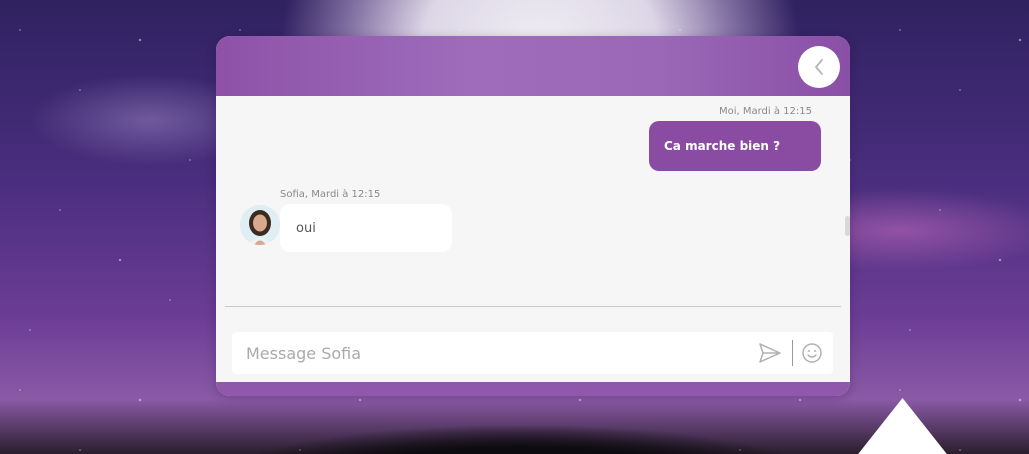 This screenshot has height=454, width=1029. I want to click on scrollbar, so click(847, 226).